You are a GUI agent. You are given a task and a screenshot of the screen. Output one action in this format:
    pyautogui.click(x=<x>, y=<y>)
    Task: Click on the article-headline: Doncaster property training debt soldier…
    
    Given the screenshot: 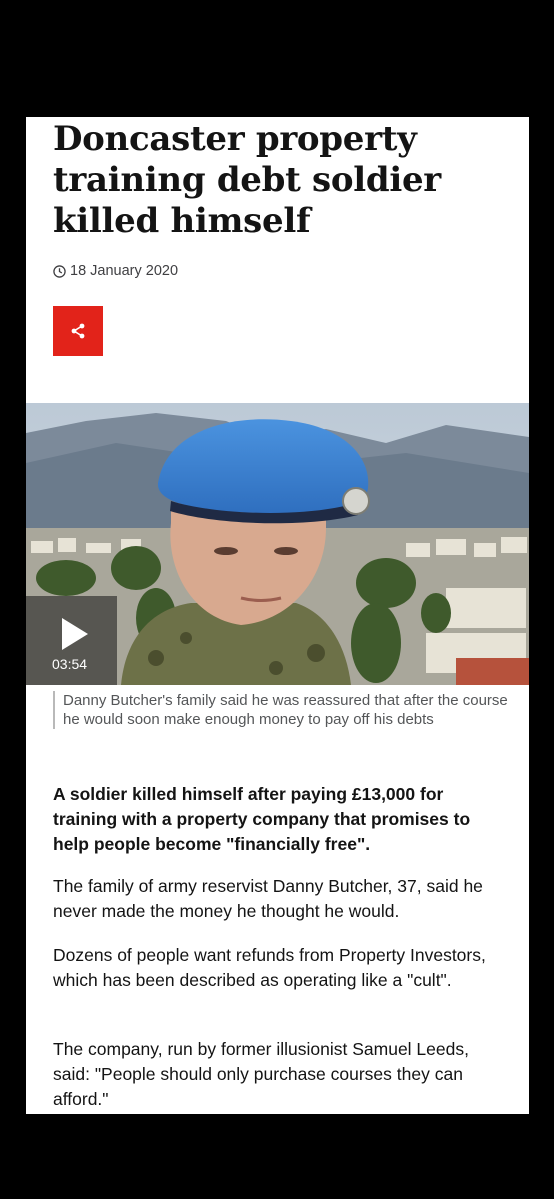 What is the action you would take?
    pyautogui.click(x=247, y=180)
    